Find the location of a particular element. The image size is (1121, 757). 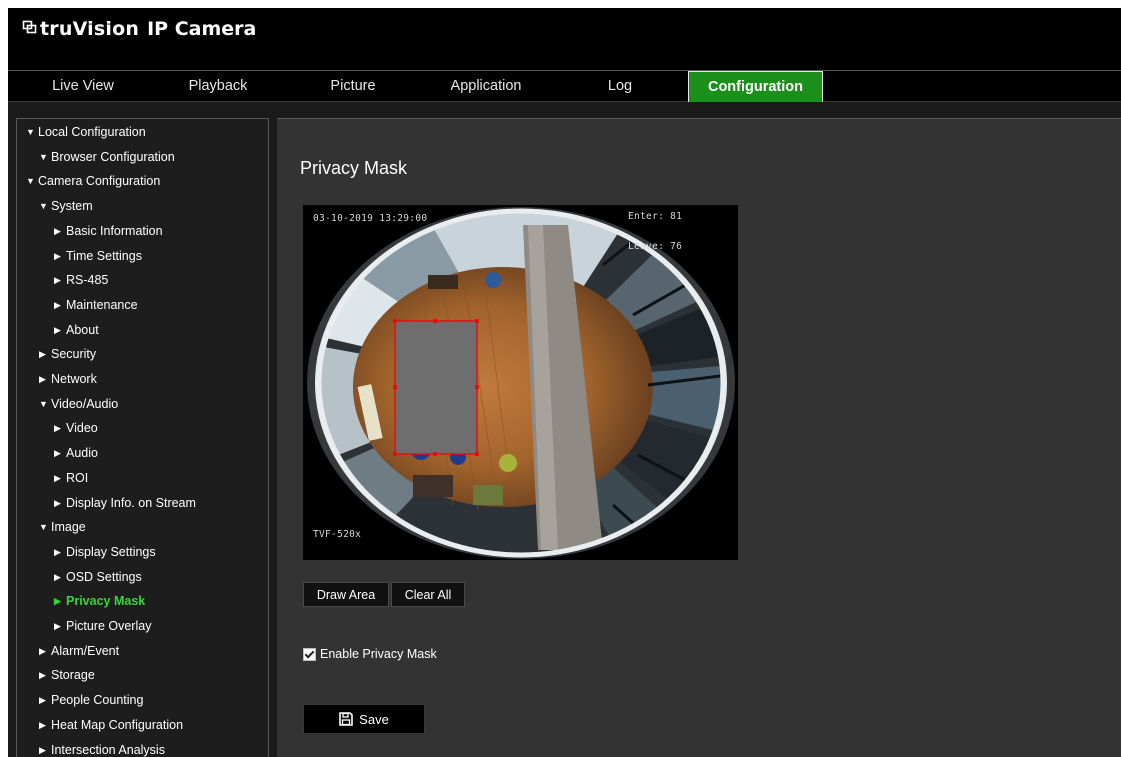

sidebar-item-label: Video/Audio is located at coordinates (85, 403).